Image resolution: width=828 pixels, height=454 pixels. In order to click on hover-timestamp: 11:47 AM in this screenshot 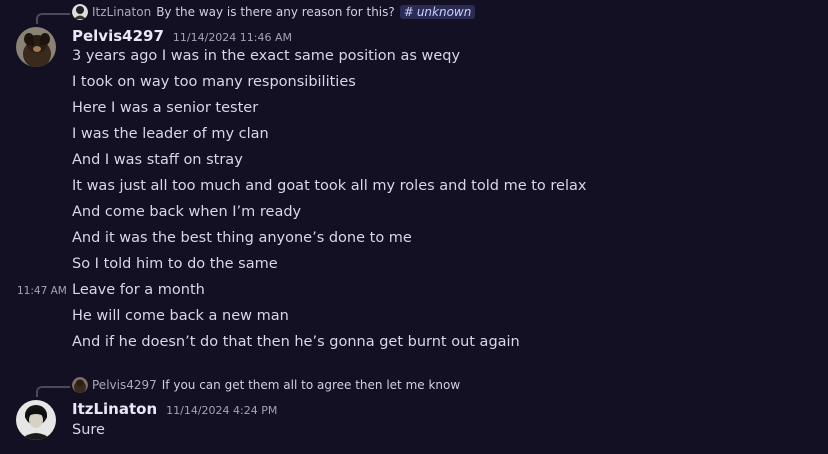, I will do `click(42, 291)`.